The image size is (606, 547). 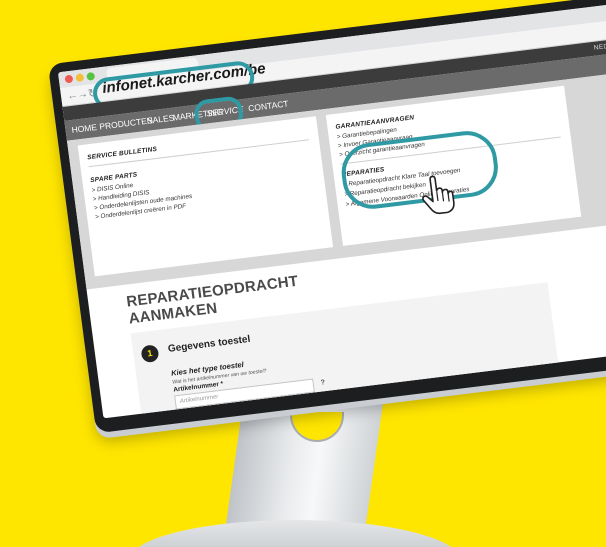 I want to click on language-selector: NEDERLANDS, so click(x=599, y=45).